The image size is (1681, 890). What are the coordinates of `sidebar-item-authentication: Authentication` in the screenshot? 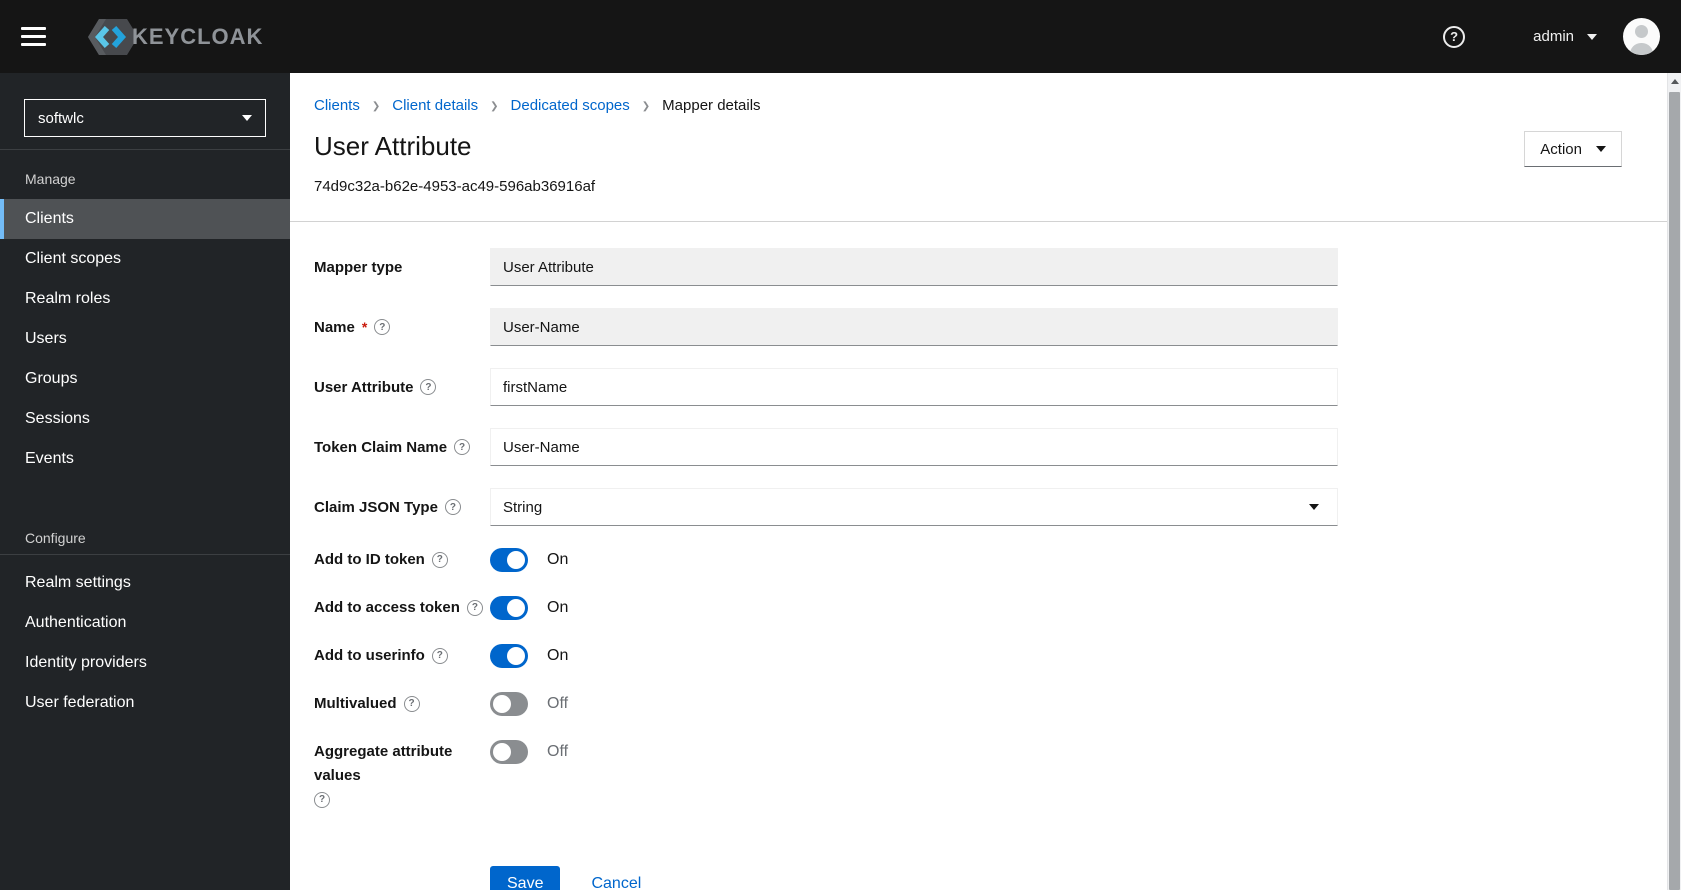 It's located at (145, 623).